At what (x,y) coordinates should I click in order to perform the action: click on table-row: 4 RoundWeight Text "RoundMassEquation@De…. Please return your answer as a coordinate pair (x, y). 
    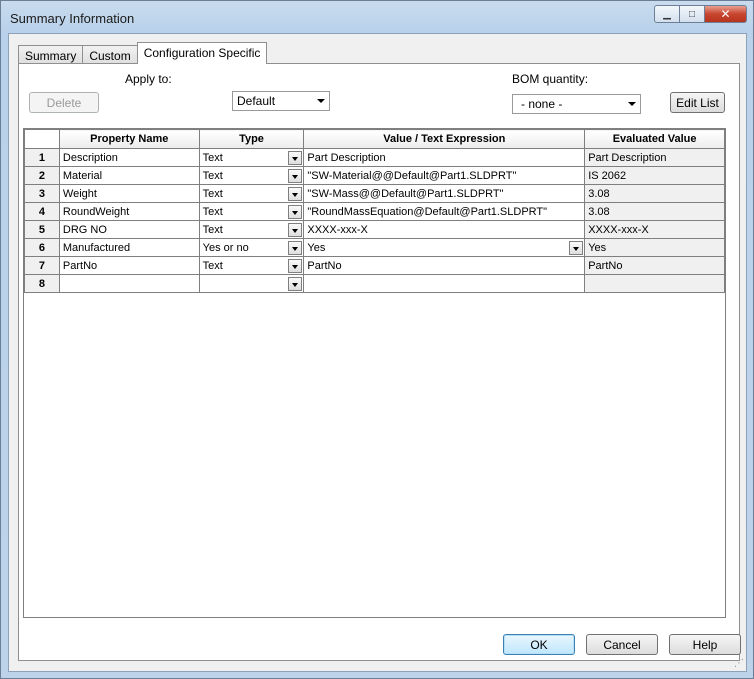
    Looking at the image, I should click on (374, 211).